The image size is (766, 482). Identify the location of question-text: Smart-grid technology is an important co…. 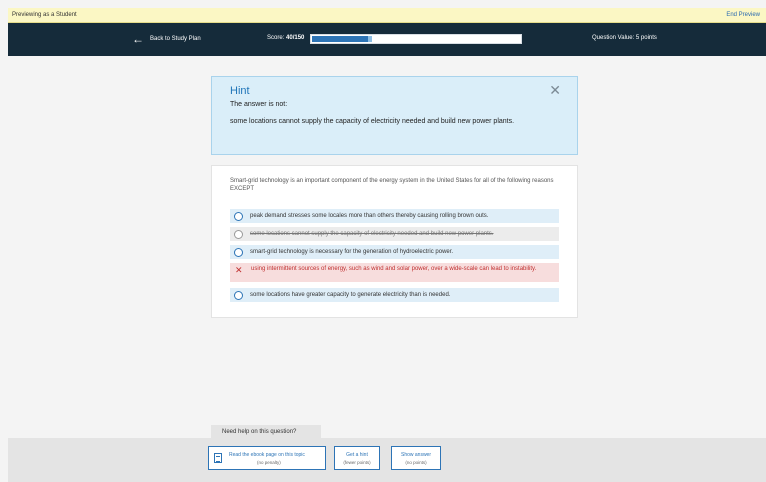
(392, 185).